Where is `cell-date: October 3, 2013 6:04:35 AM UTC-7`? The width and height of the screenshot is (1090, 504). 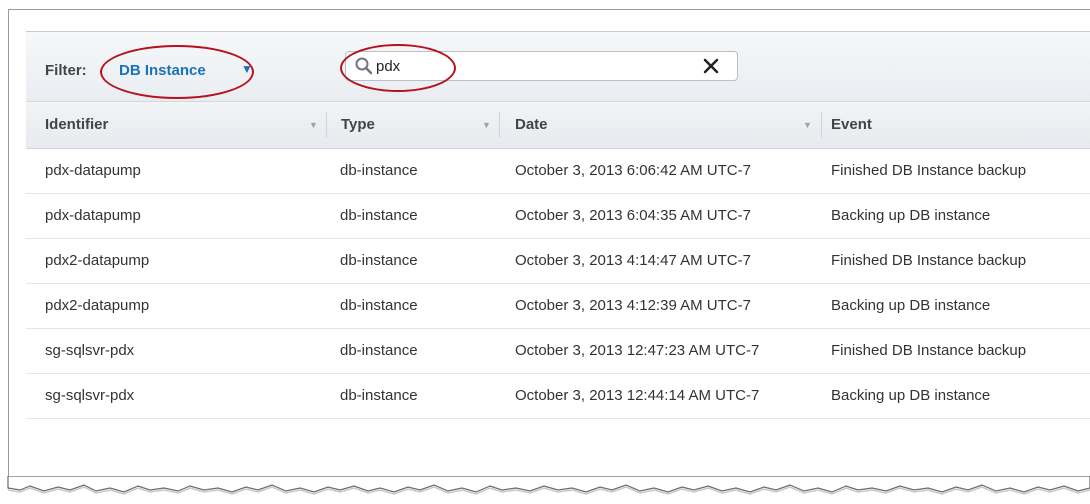 cell-date: October 3, 2013 6:04:35 AM UTC-7 is located at coordinates (633, 215).